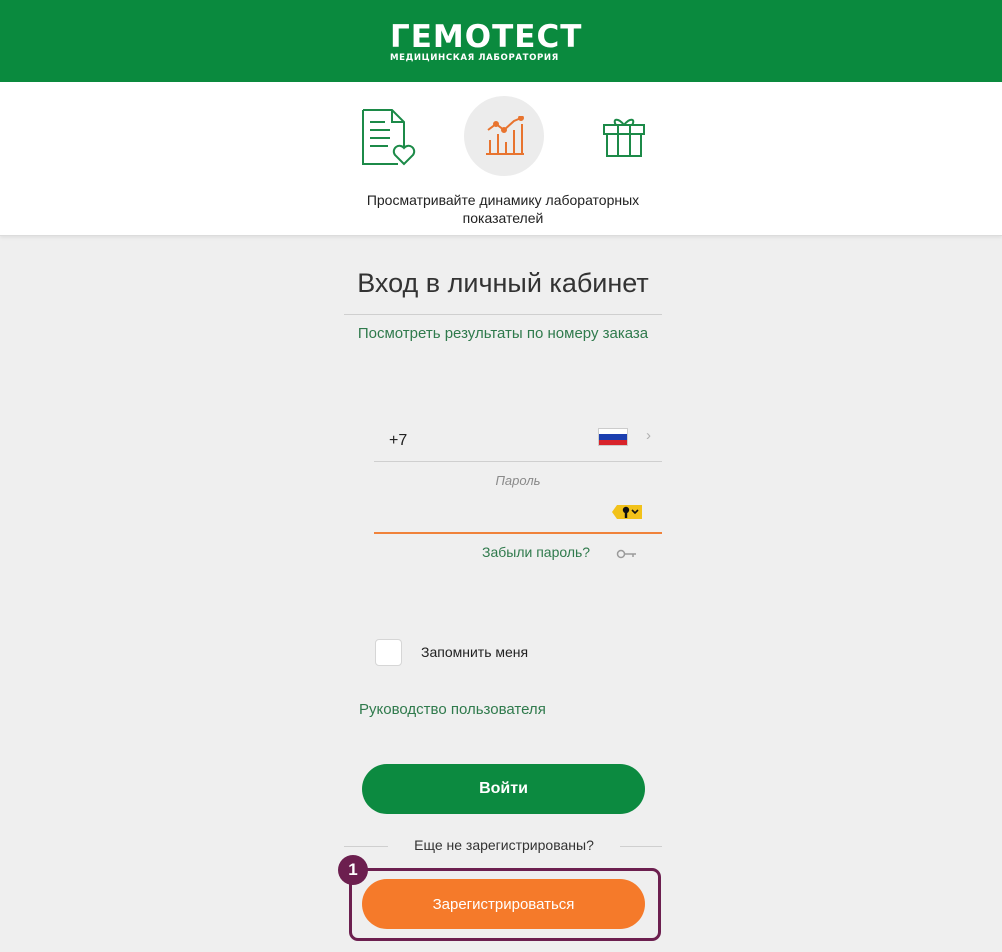 This screenshot has height=952, width=1002. I want to click on password-label: Пароль, so click(518, 480).